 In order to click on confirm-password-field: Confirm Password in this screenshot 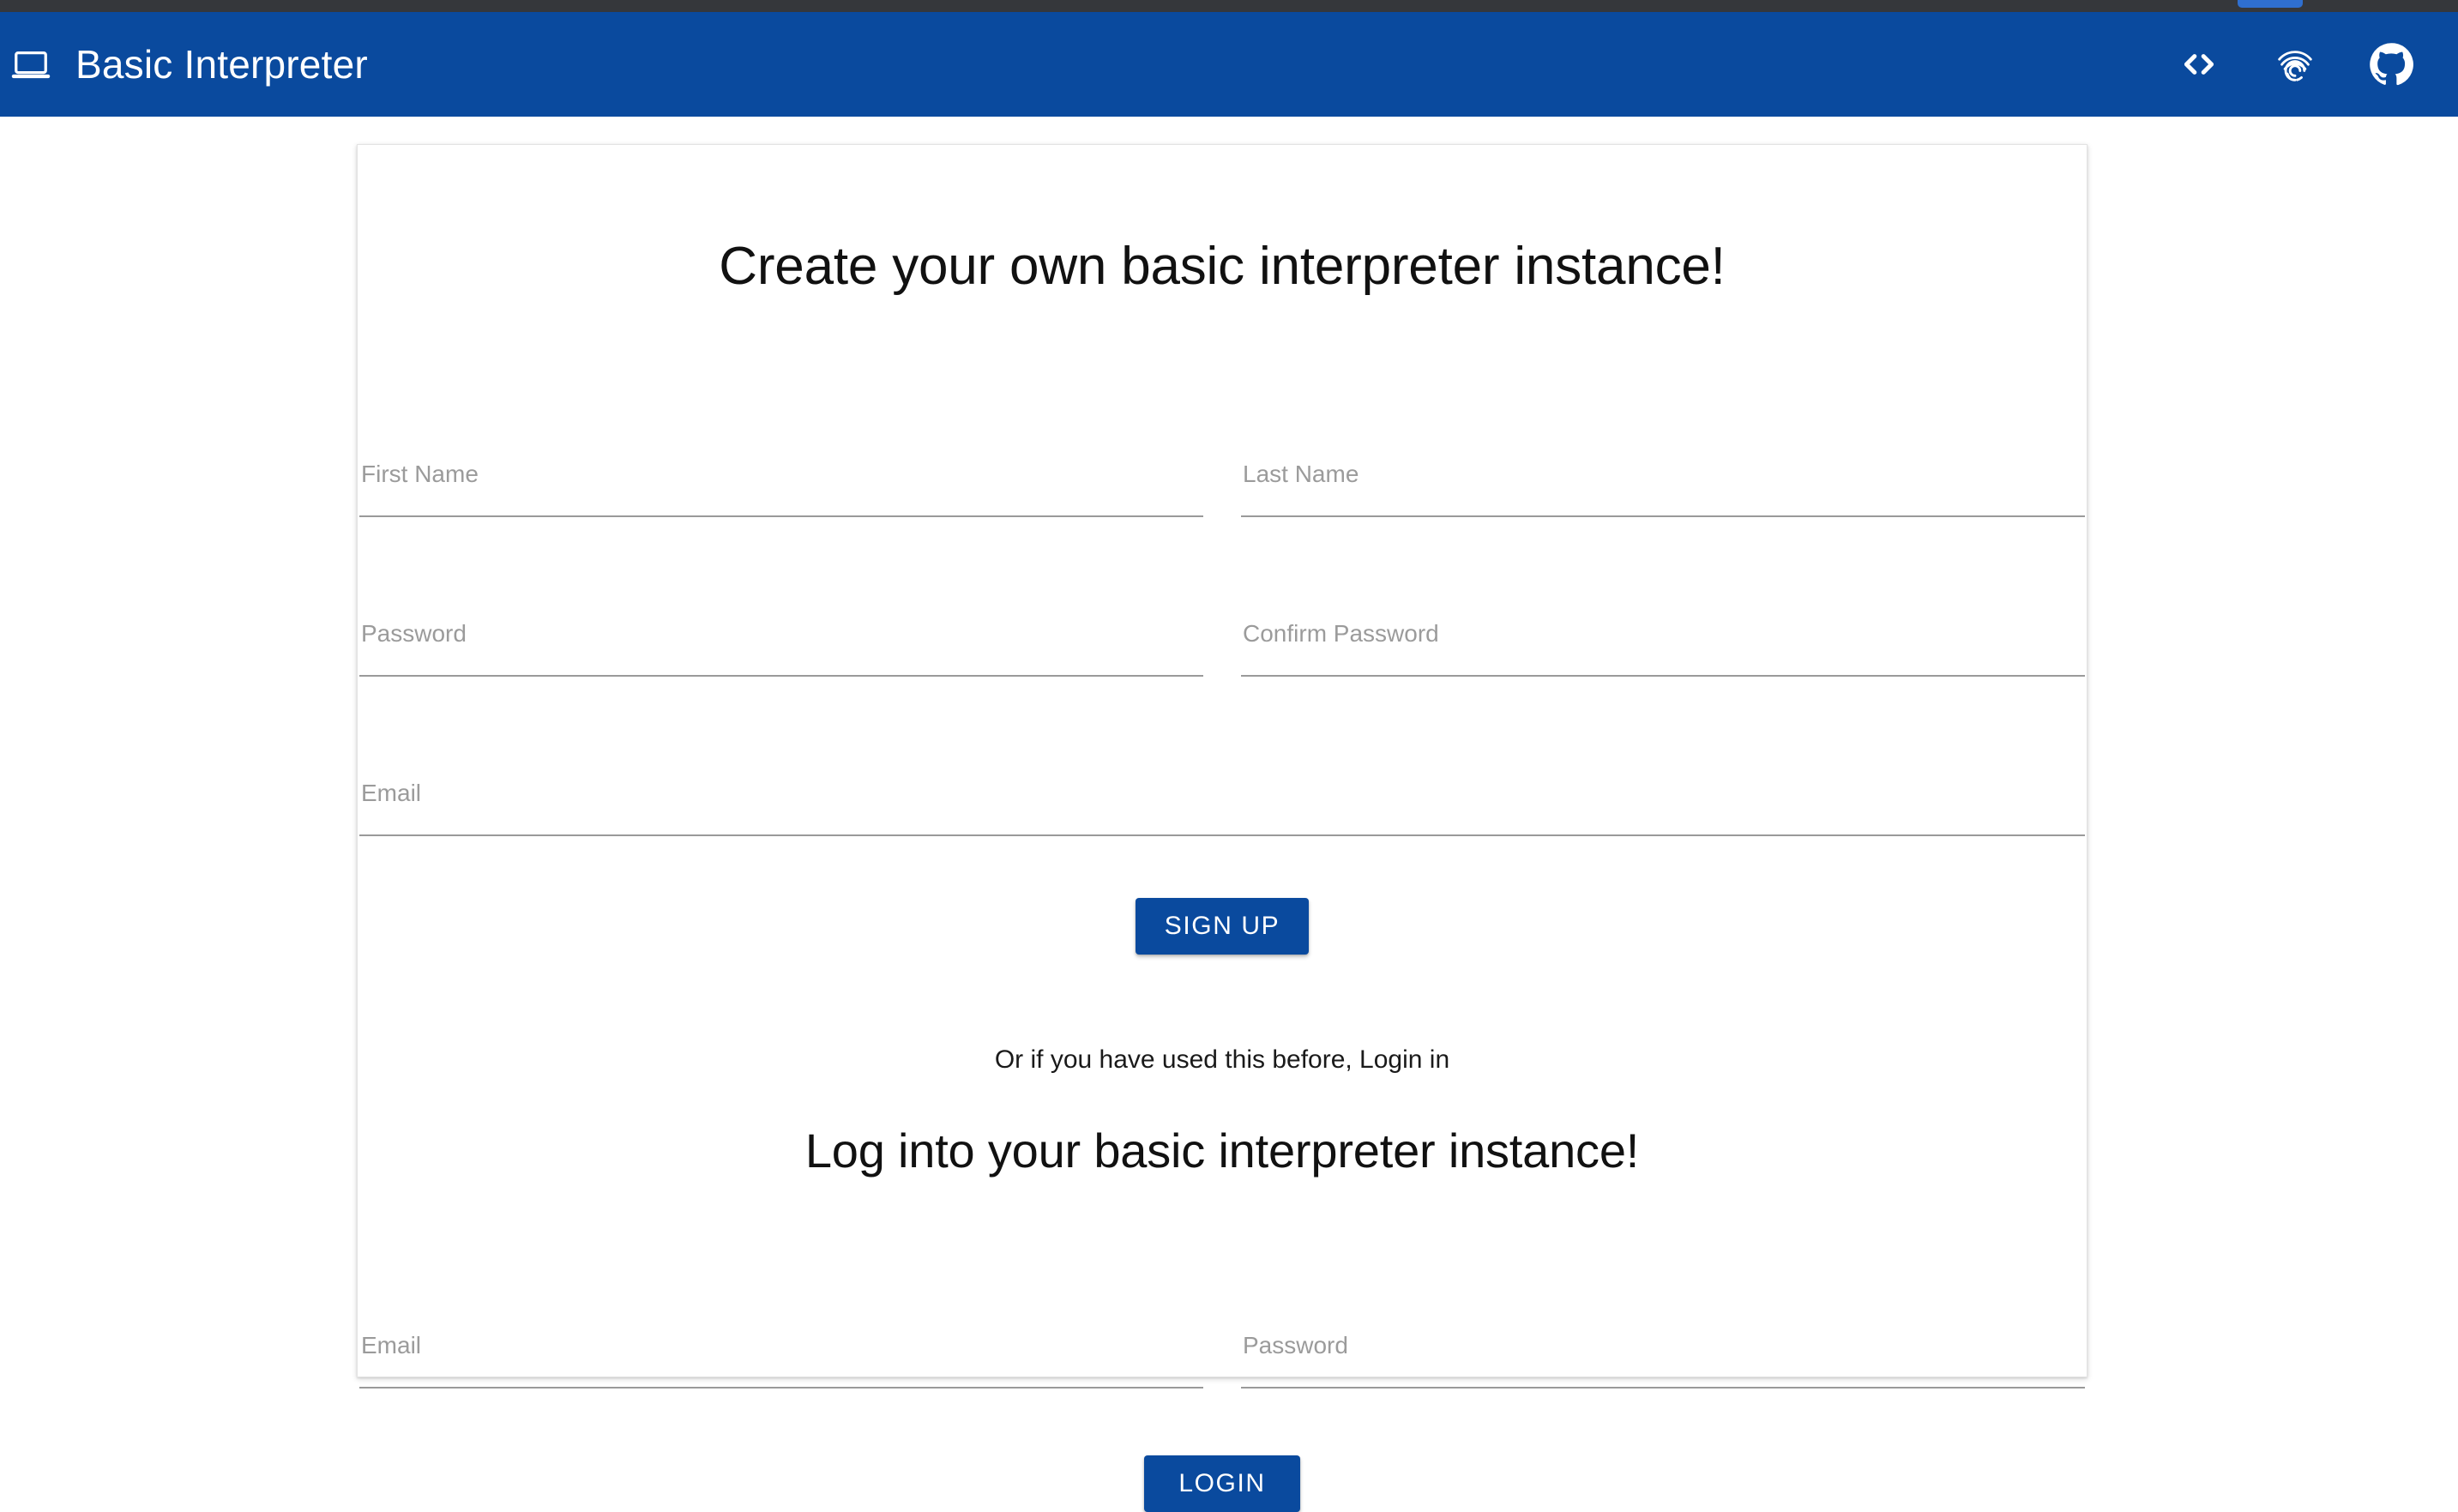, I will do `click(1653, 597)`.